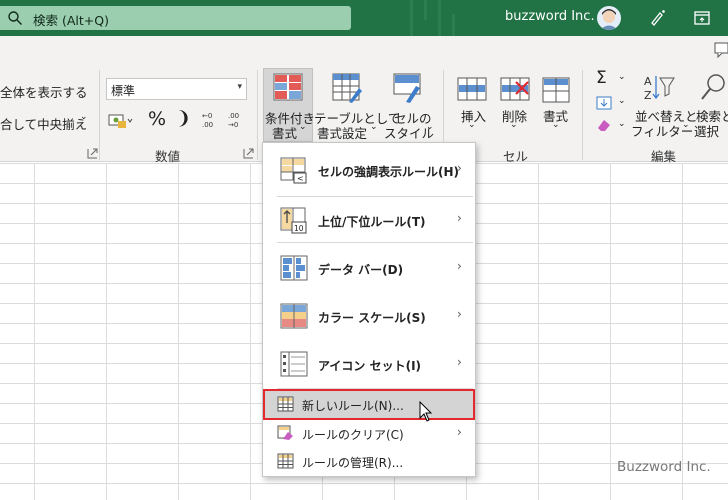 This screenshot has width=728, height=500. What do you see at coordinates (657, 18) in the screenshot?
I see `pen-icon` at bounding box center [657, 18].